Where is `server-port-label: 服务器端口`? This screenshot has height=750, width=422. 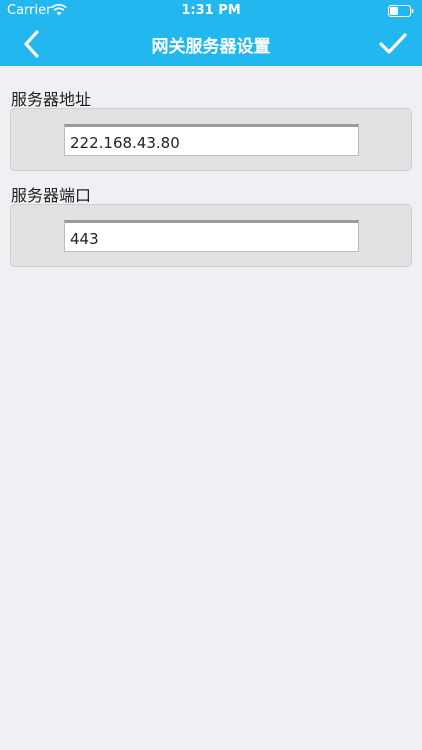
server-port-label: 服务器端口 is located at coordinates (51, 195).